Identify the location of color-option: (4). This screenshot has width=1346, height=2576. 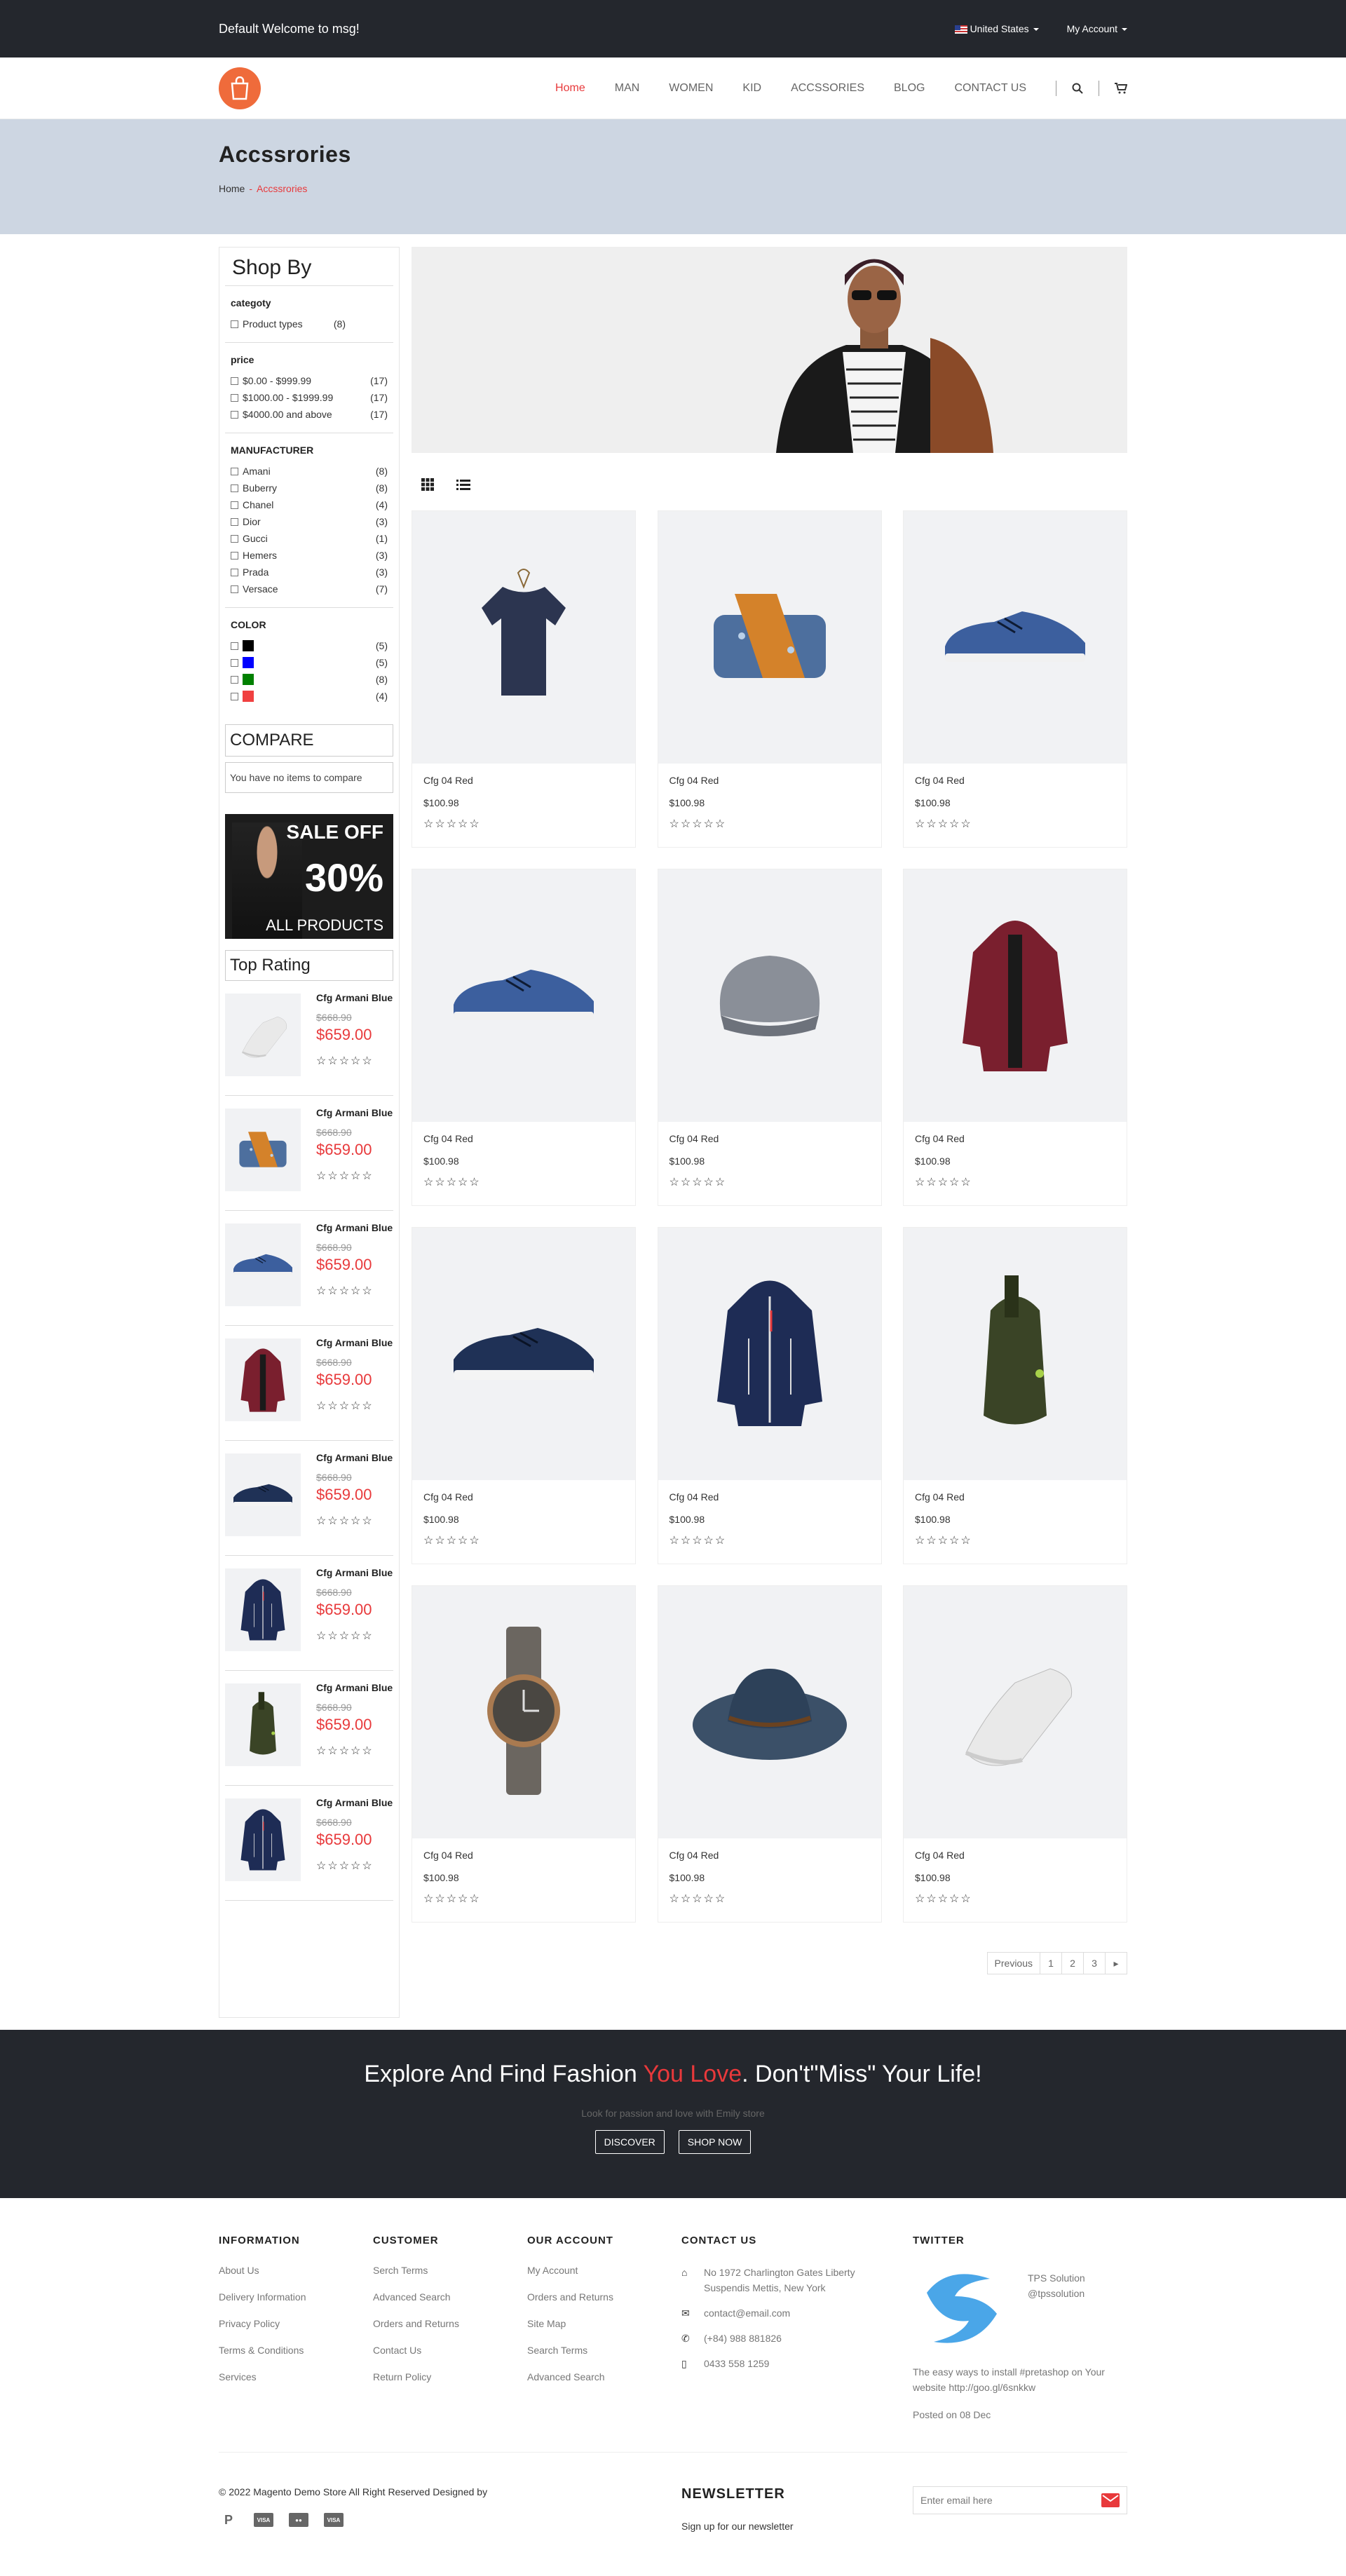
(309, 696).